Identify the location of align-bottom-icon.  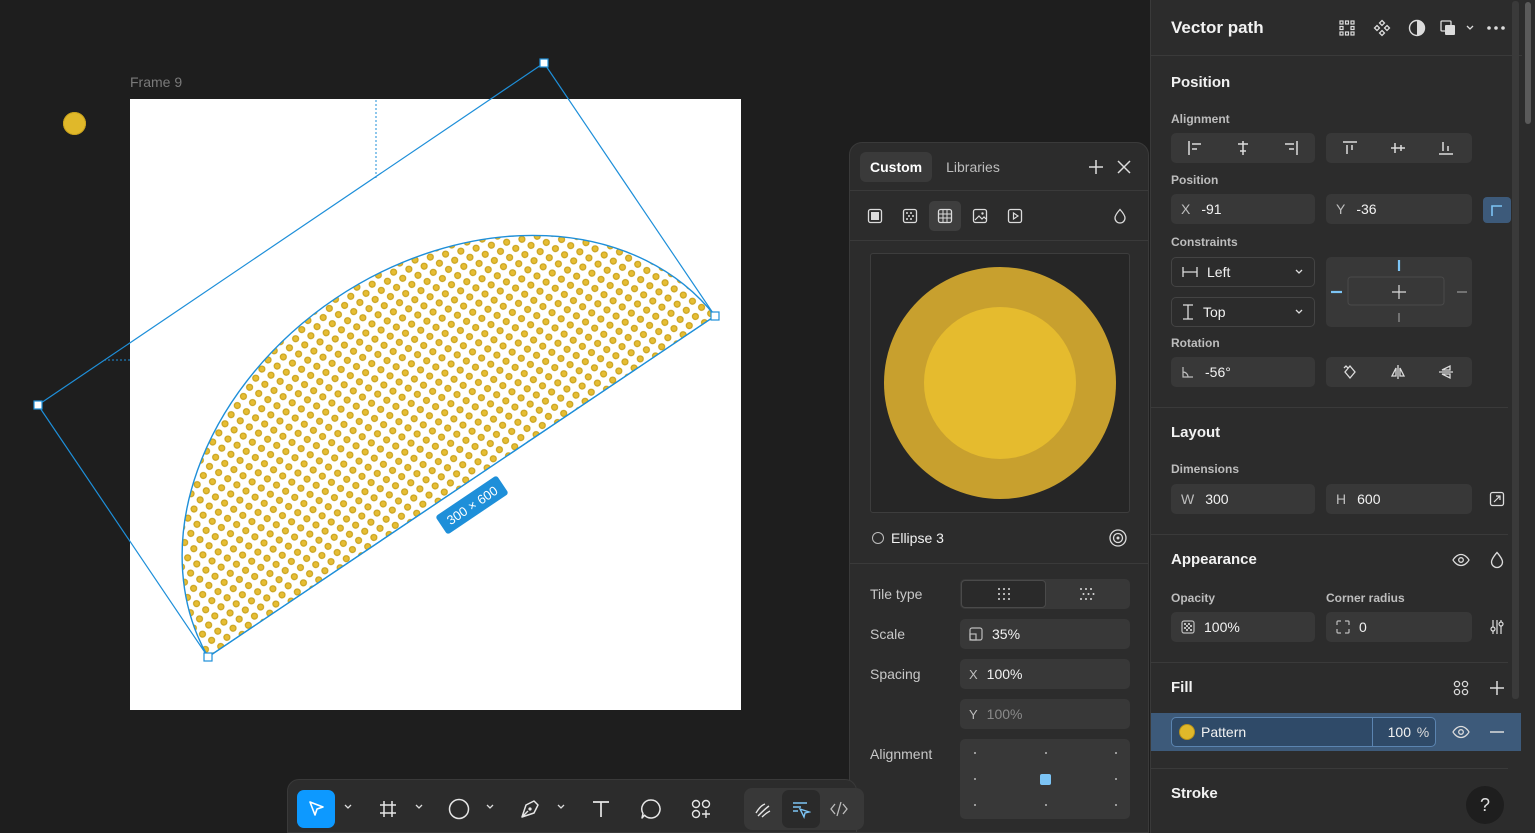
(1446, 148).